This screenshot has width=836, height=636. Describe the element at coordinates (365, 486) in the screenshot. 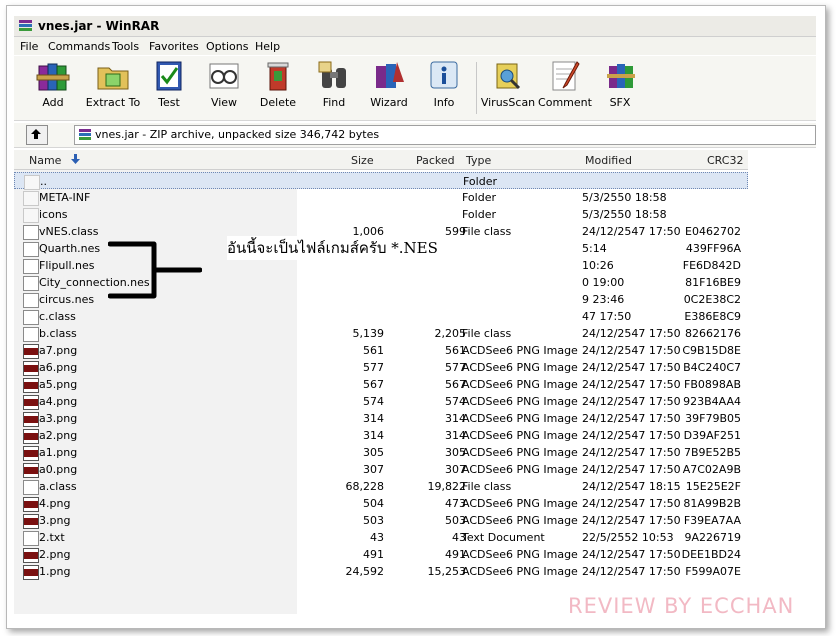

I see `file-size: 68,228` at that location.